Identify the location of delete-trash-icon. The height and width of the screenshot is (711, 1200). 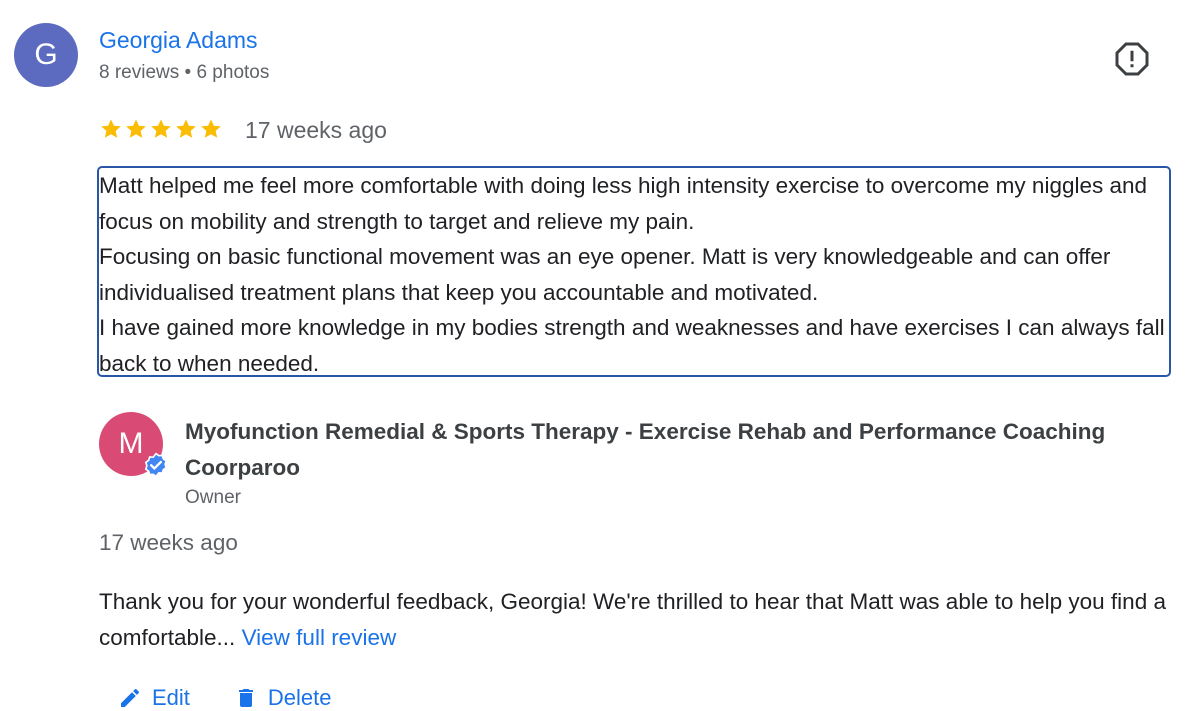
(245, 698).